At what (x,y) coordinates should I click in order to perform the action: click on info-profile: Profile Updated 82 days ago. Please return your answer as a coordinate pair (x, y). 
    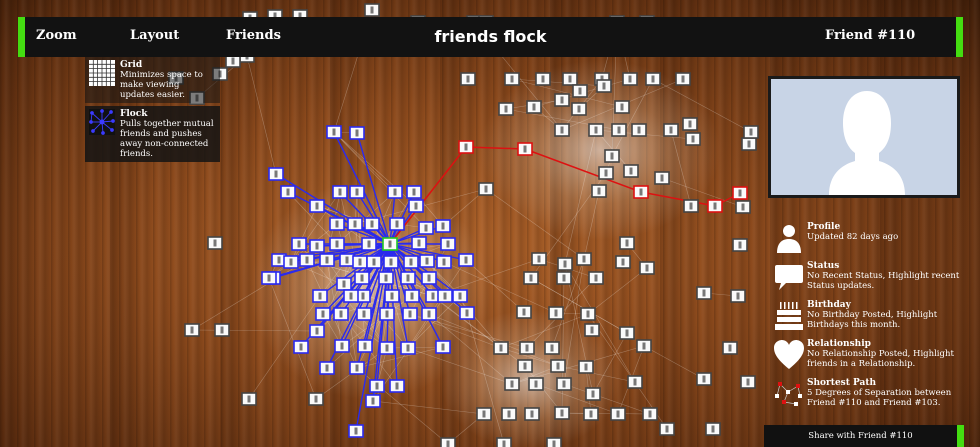
    Looking at the image, I should click on (877, 239).